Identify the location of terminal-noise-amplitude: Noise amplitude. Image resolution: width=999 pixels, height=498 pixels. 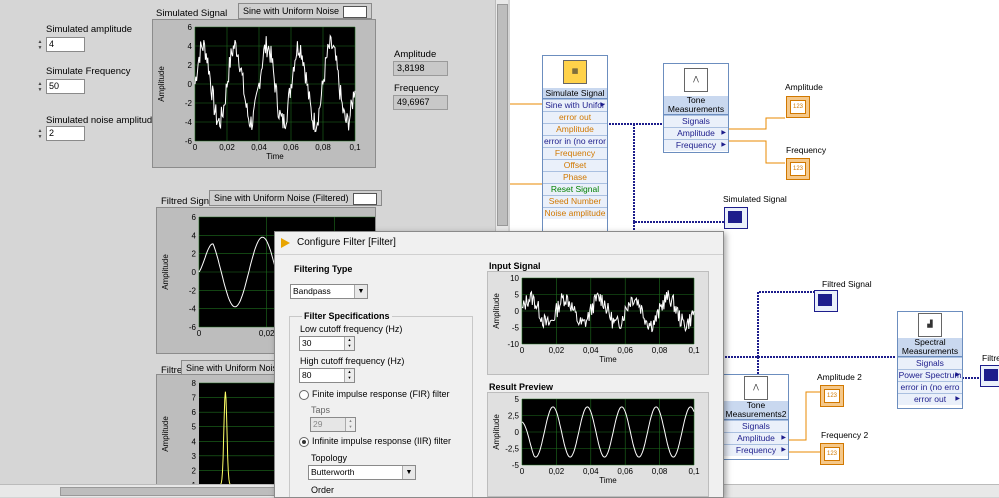
(575, 213).